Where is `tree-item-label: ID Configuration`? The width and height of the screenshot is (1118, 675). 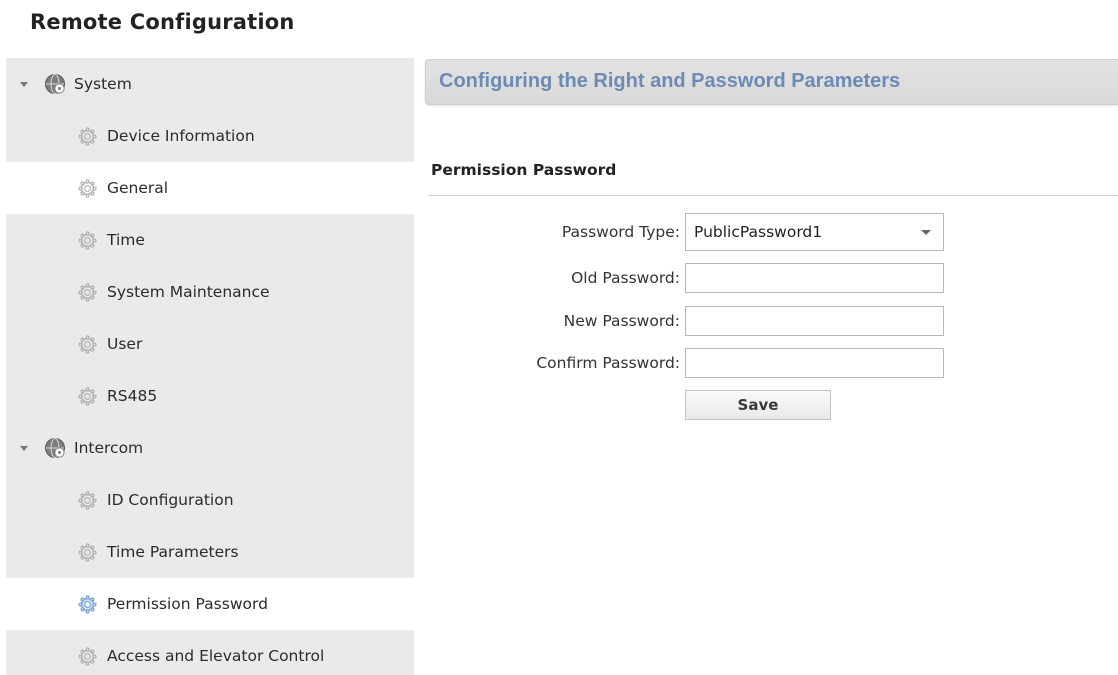 tree-item-label: ID Configuration is located at coordinates (170, 500).